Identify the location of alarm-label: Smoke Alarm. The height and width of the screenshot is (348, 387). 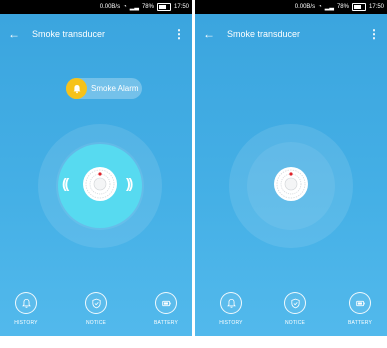
(115, 88).